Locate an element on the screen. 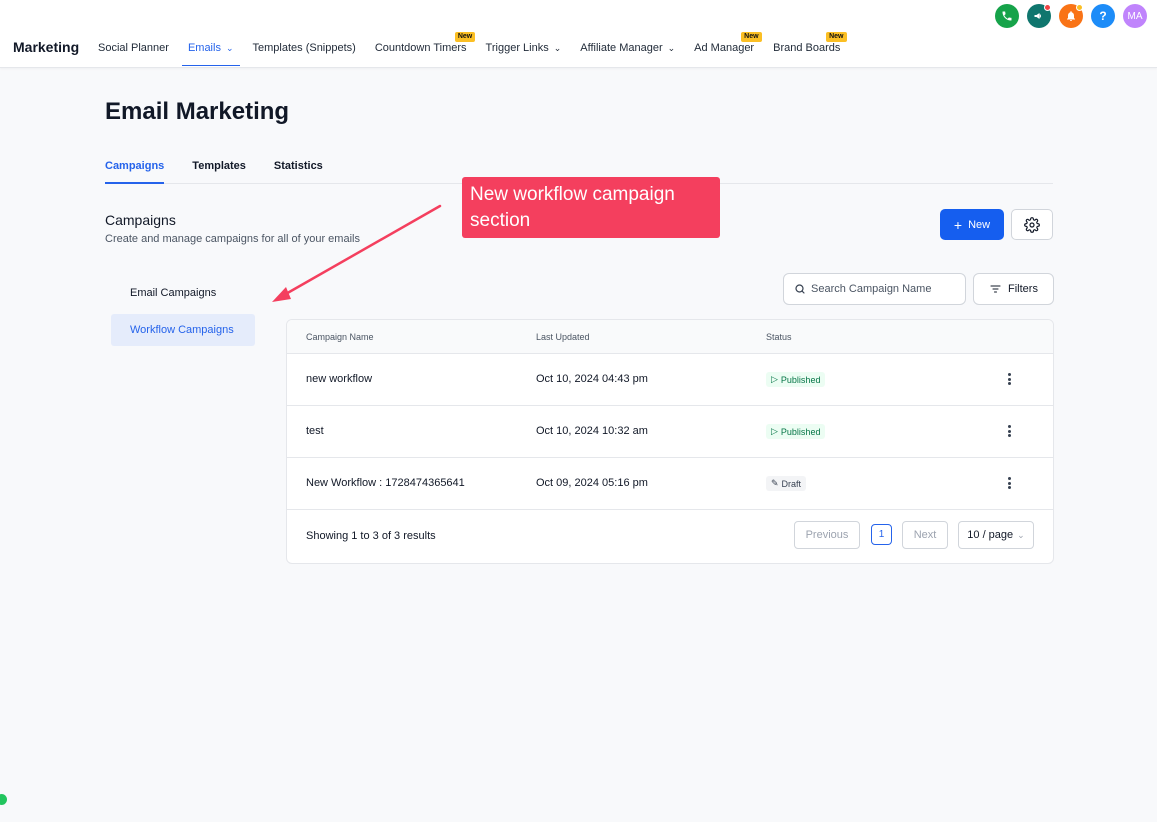  last-updated: Oct 10, 2024 04:43 pm is located at coordinates (592, 379).